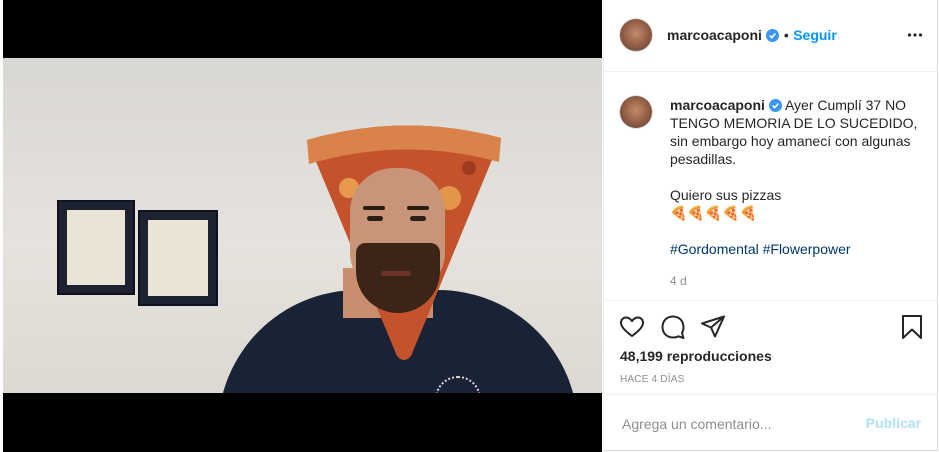  I want to click on comment-icon, so click(673, 327).